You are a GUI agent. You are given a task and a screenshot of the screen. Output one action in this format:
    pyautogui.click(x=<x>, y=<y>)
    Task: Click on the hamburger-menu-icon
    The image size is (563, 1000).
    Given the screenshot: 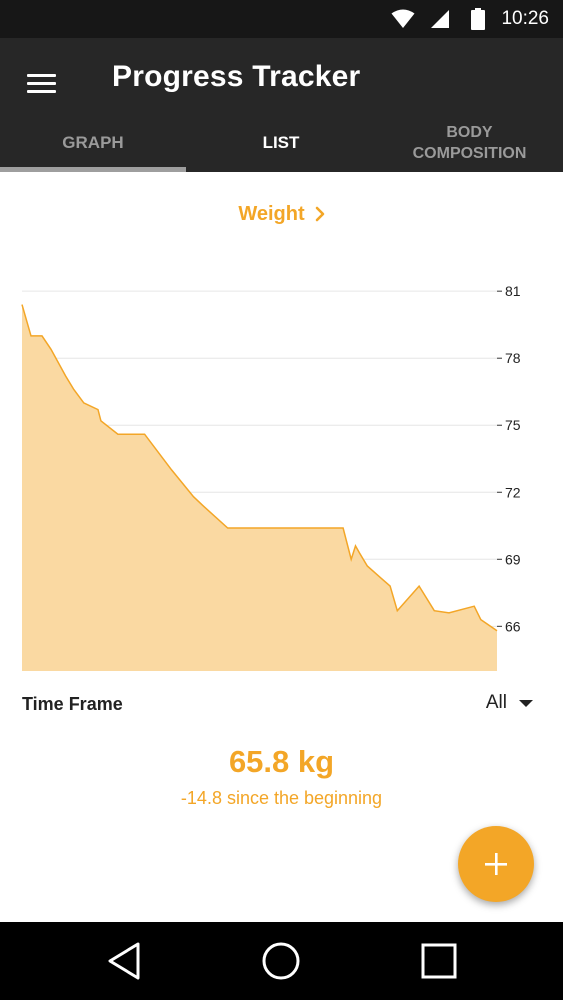 What is the action you would take?
    pyautogui.click(x=41, y=75)
    